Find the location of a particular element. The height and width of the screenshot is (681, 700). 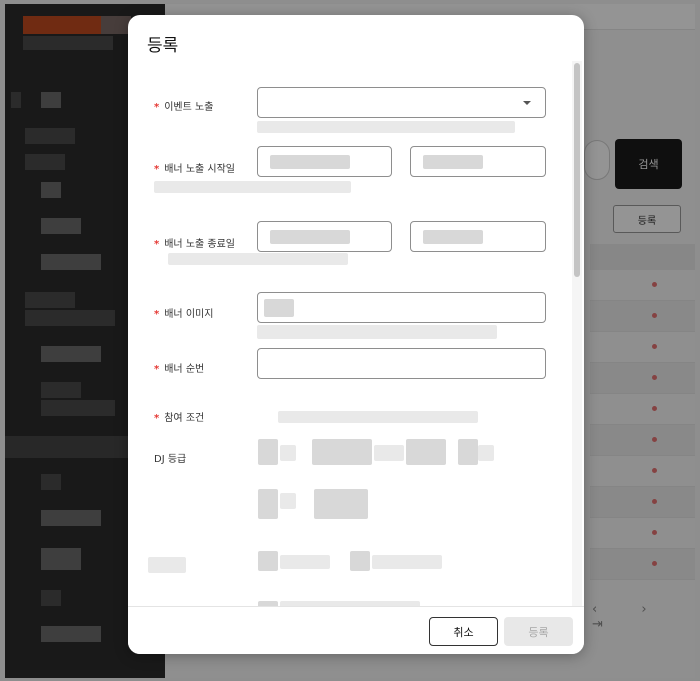

event-exposure-select is located at coordinates (401, 102).